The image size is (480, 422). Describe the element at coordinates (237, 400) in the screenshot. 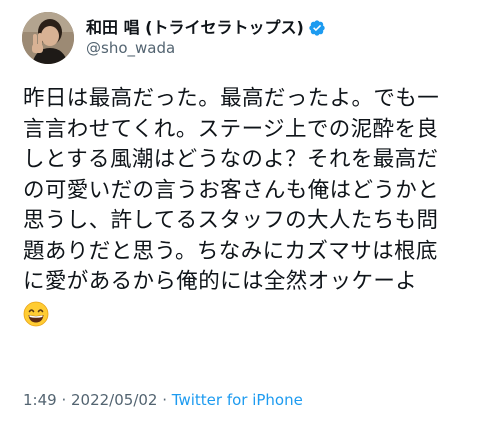

I see `tweet-source-link: Twitter for iPhone` at that location.